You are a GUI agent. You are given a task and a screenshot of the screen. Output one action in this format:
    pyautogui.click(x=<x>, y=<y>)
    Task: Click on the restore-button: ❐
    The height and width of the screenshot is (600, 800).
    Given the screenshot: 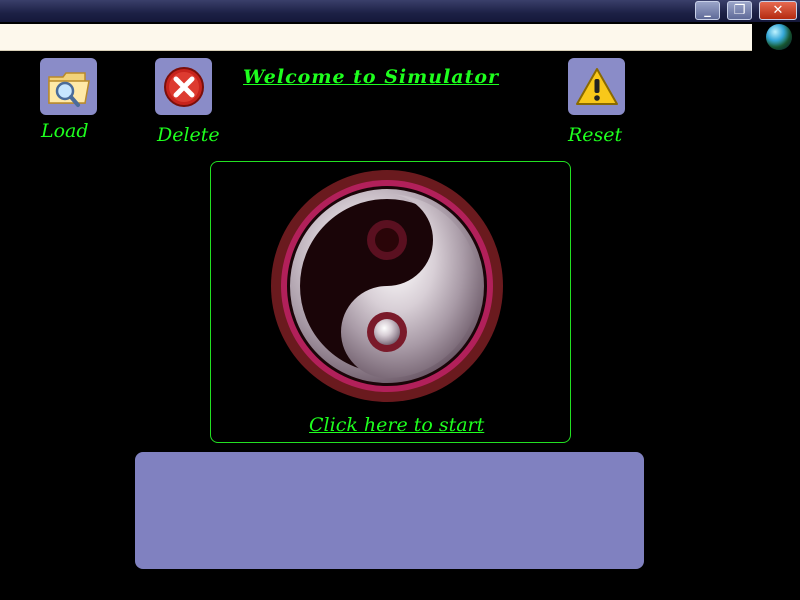 What is the action you would take?
    pyautogui.click(x=739, y=10)
    